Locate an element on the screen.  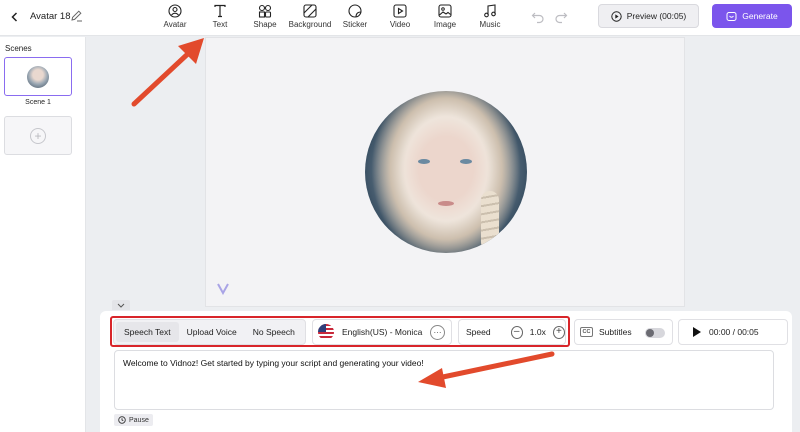
speed-label: Speed is located at coordinates (478, 332).